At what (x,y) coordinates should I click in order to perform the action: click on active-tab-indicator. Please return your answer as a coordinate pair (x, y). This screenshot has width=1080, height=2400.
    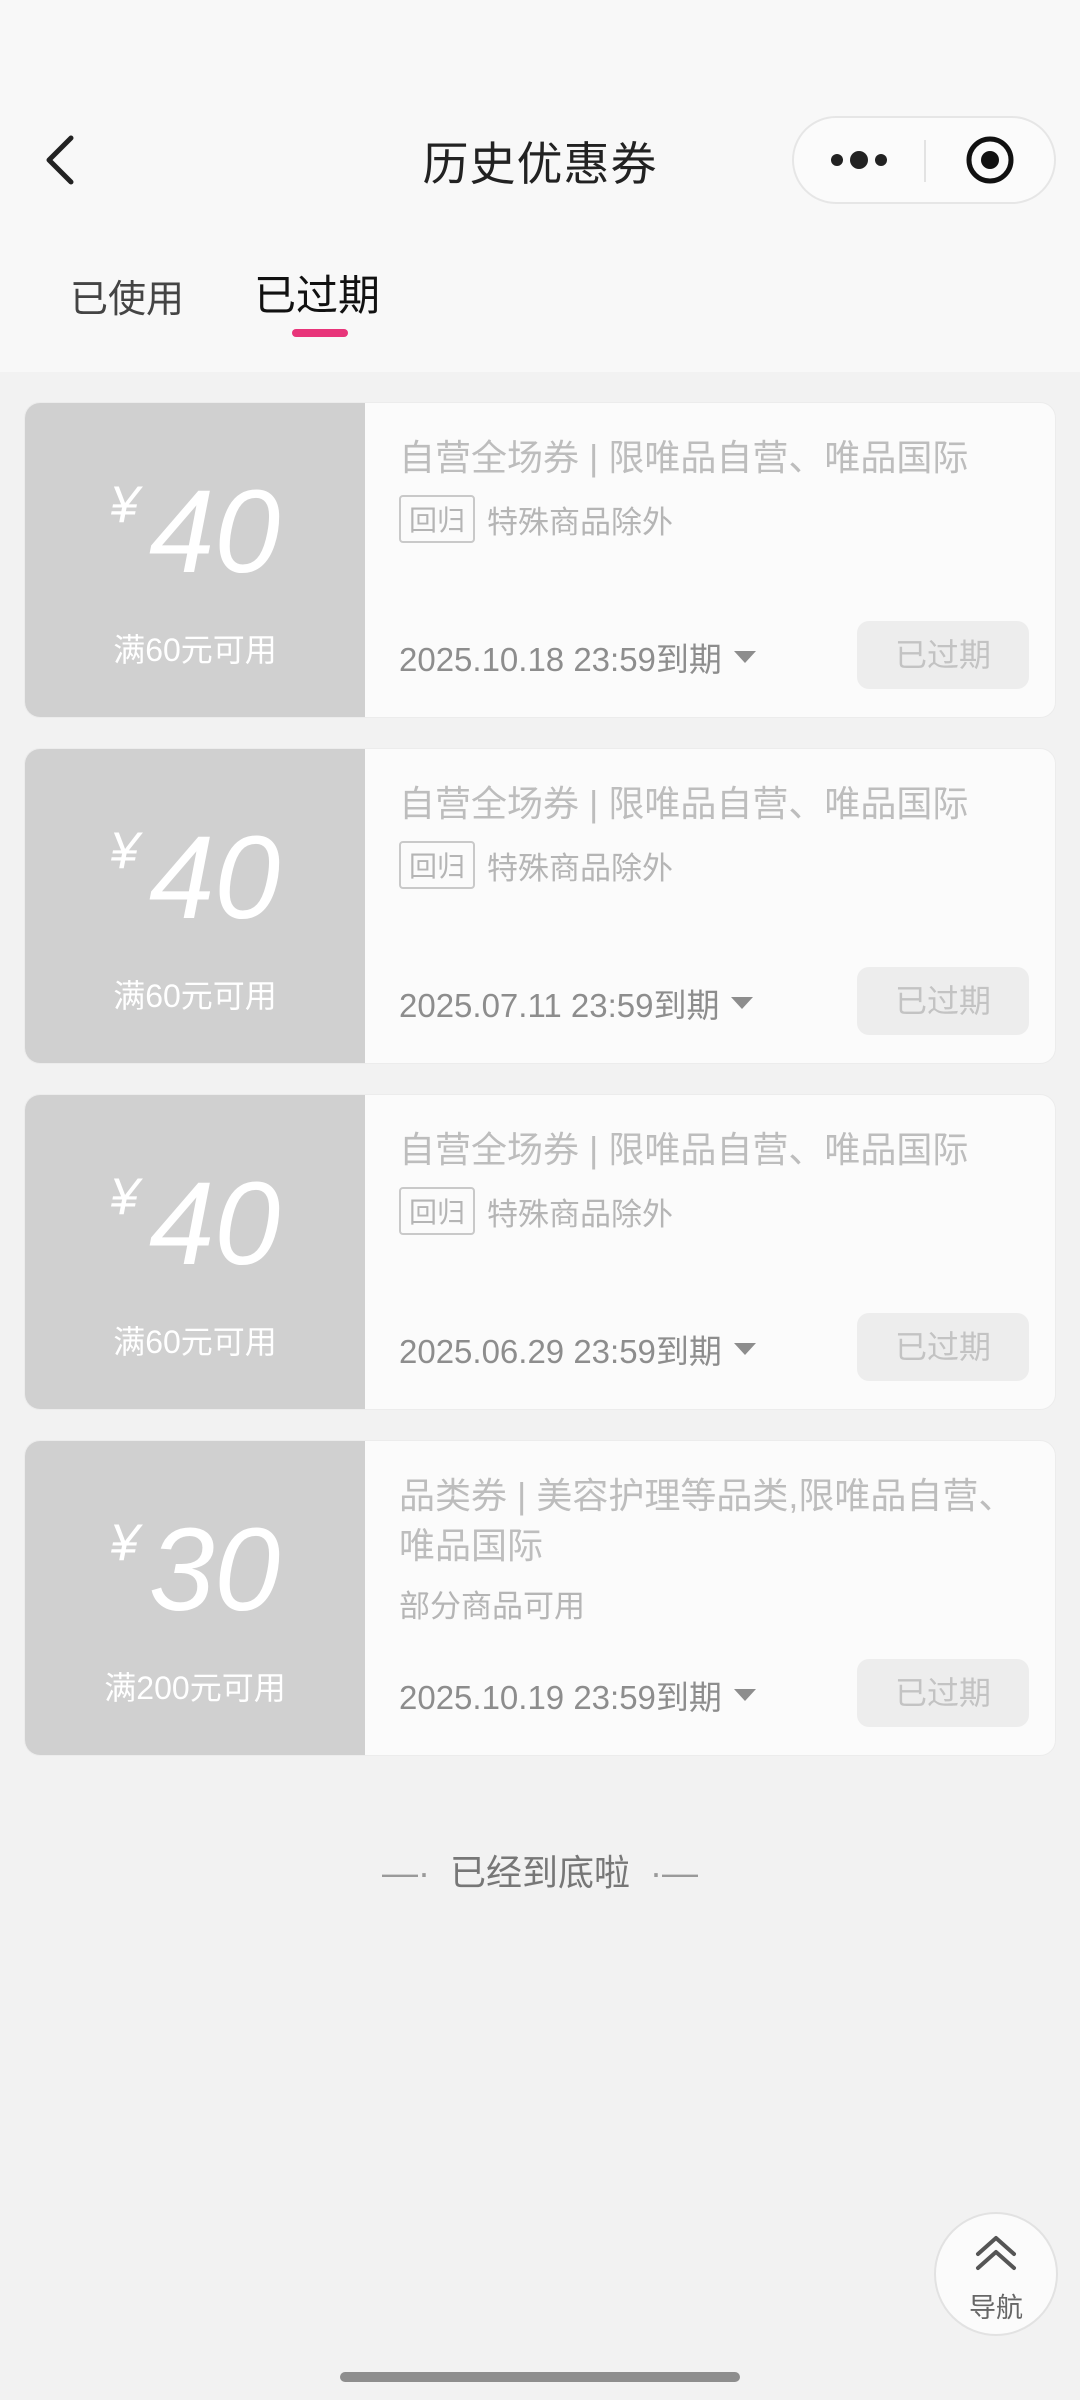
    Looking at the image, I should click on (320, 333).